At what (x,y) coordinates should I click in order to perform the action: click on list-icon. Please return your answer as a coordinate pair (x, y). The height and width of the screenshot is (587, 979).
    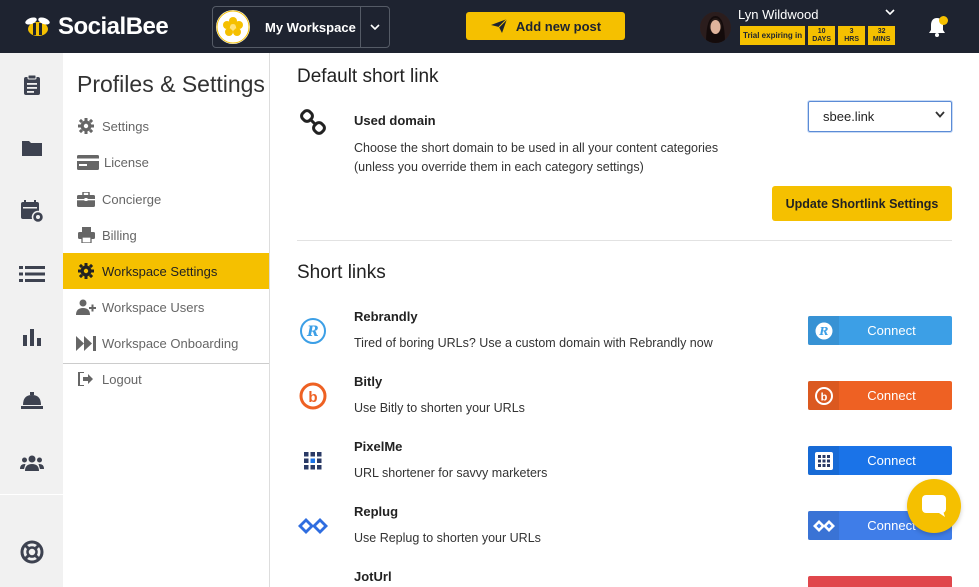
    Looking at the image, I should click on (31, 273).